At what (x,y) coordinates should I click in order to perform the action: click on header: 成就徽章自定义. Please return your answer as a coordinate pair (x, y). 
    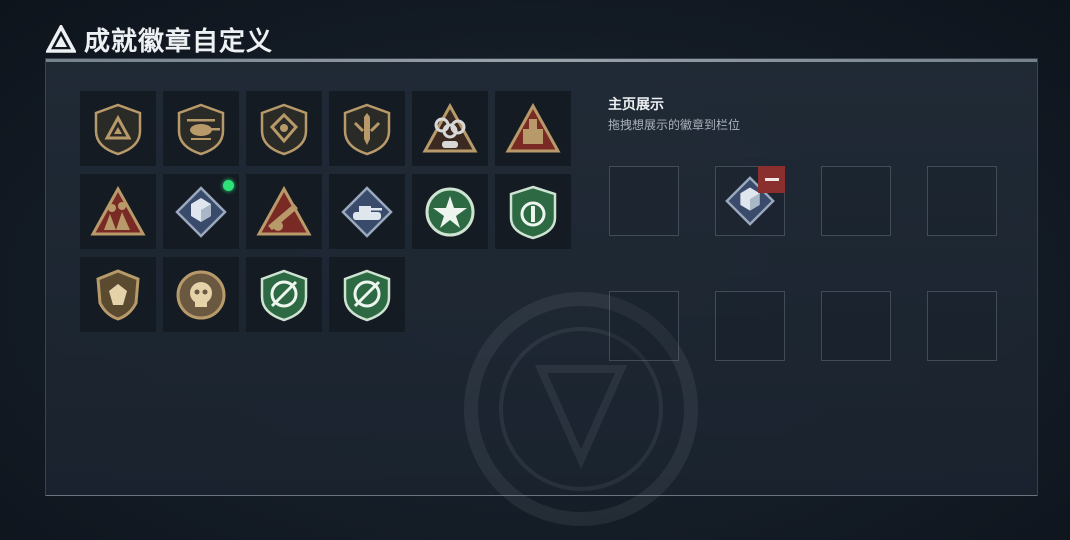
    Looking at the image, I should click on (160, 39).